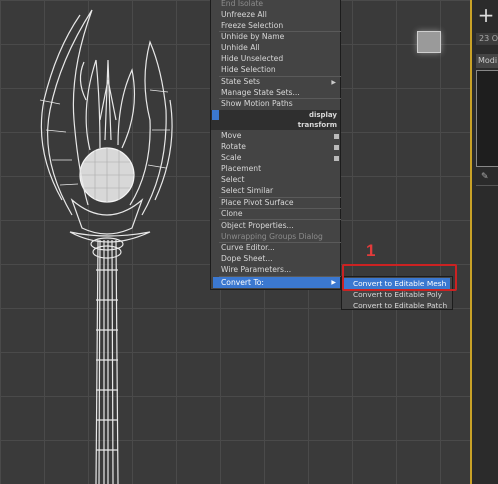 The height and width of the screenshot is (484, 498). Describe the element at coordinates (231, 158) in the screenshot. I see `menu-item-scale: Scale` at that location.